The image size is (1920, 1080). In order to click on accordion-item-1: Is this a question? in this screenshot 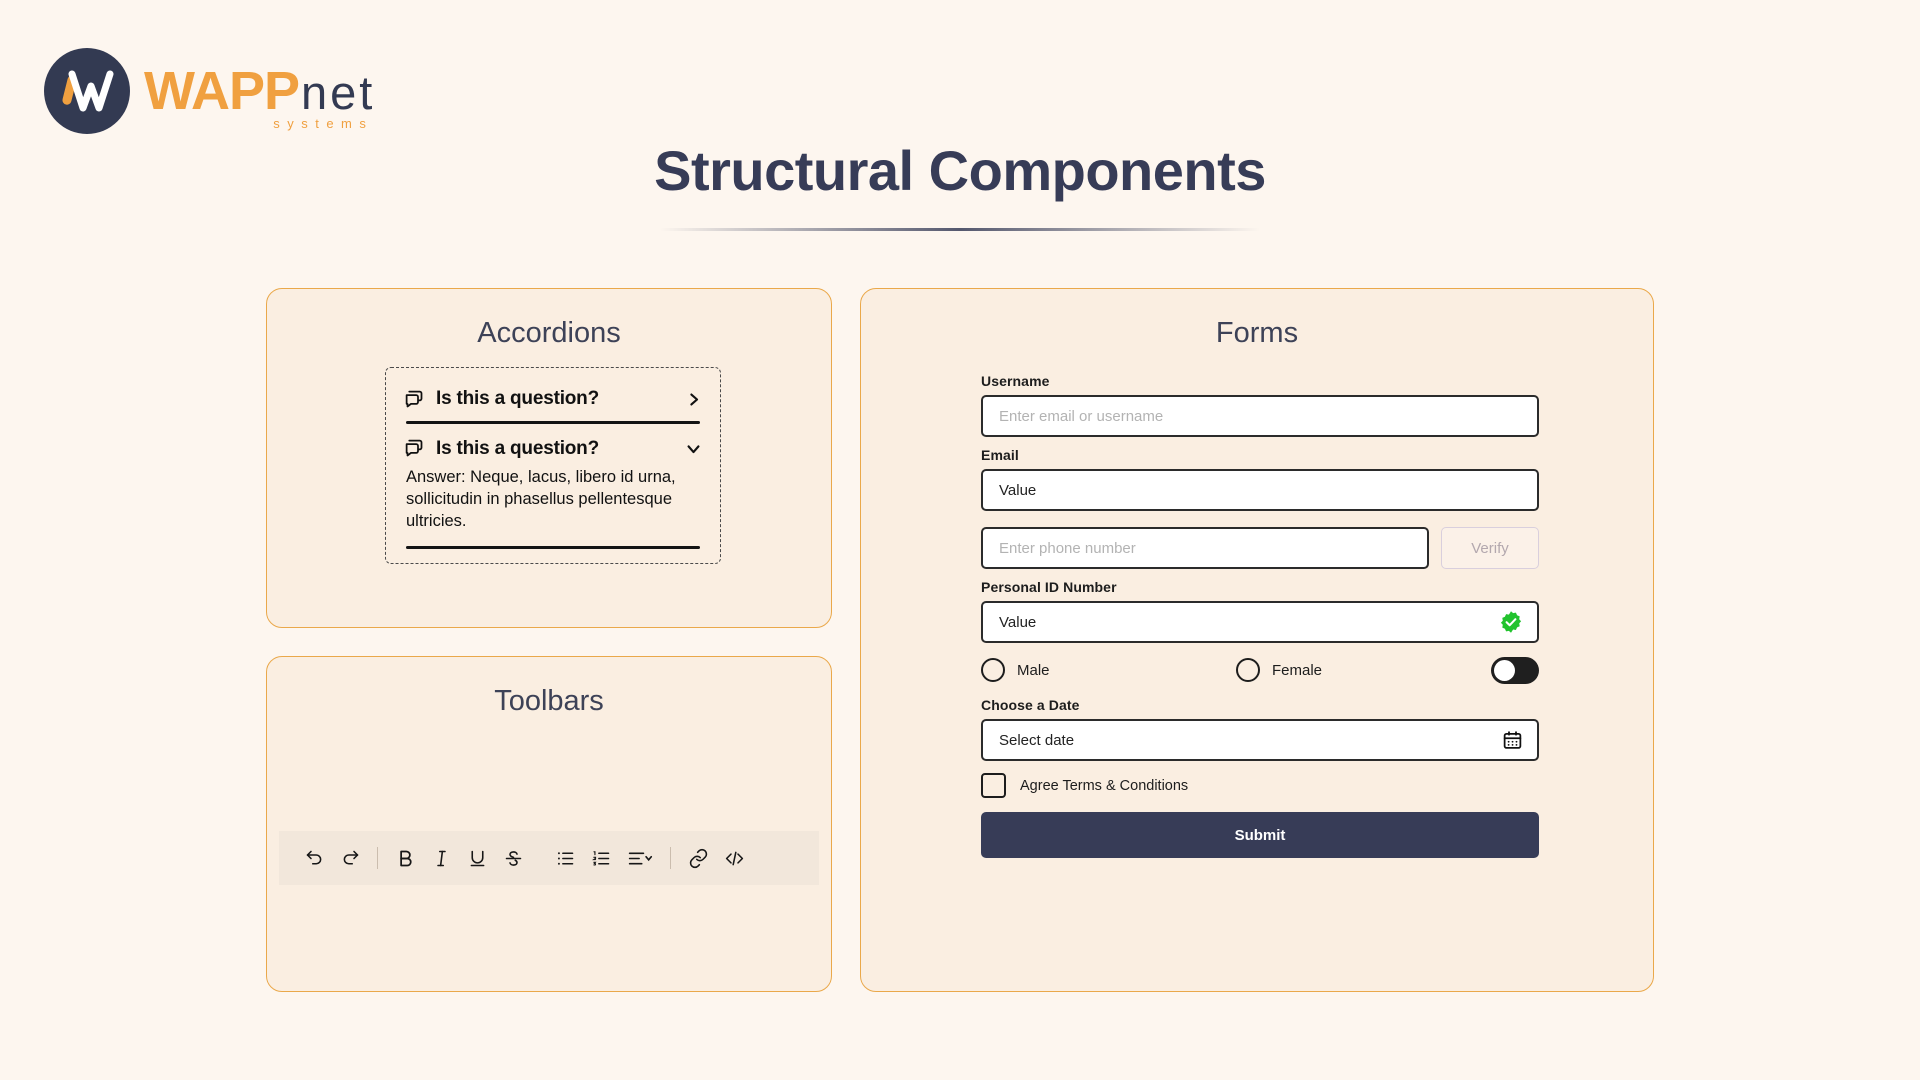, I will do `click(553, 403)`.